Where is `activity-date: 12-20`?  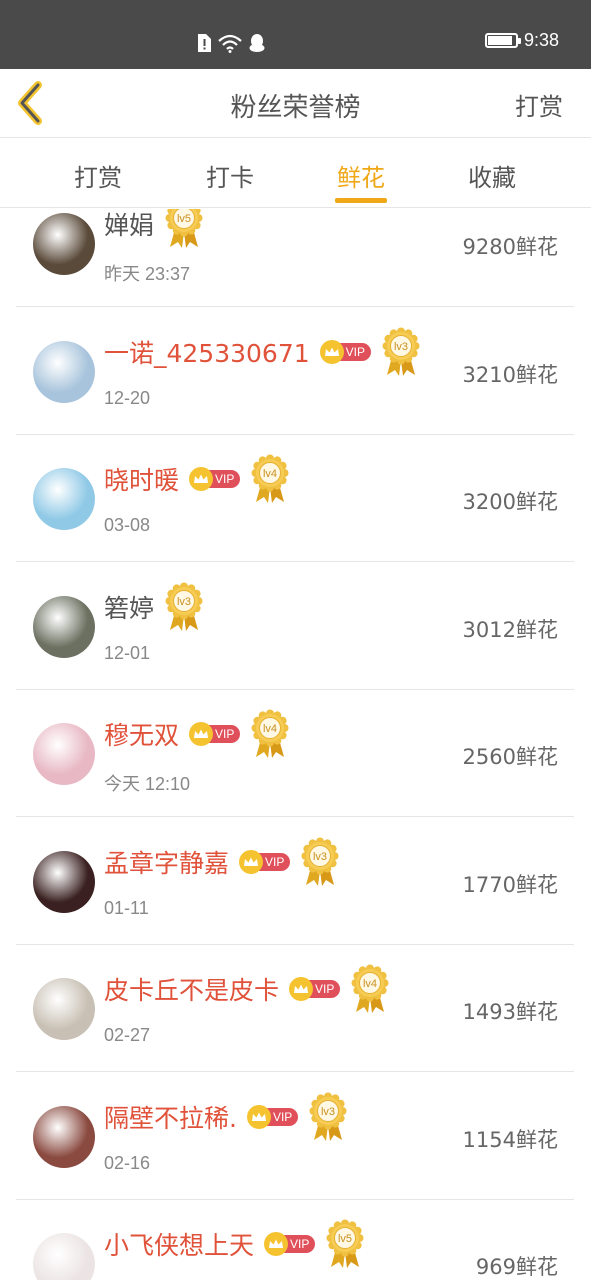
activity-date: 12-20 is located at coordinates (127, 397).